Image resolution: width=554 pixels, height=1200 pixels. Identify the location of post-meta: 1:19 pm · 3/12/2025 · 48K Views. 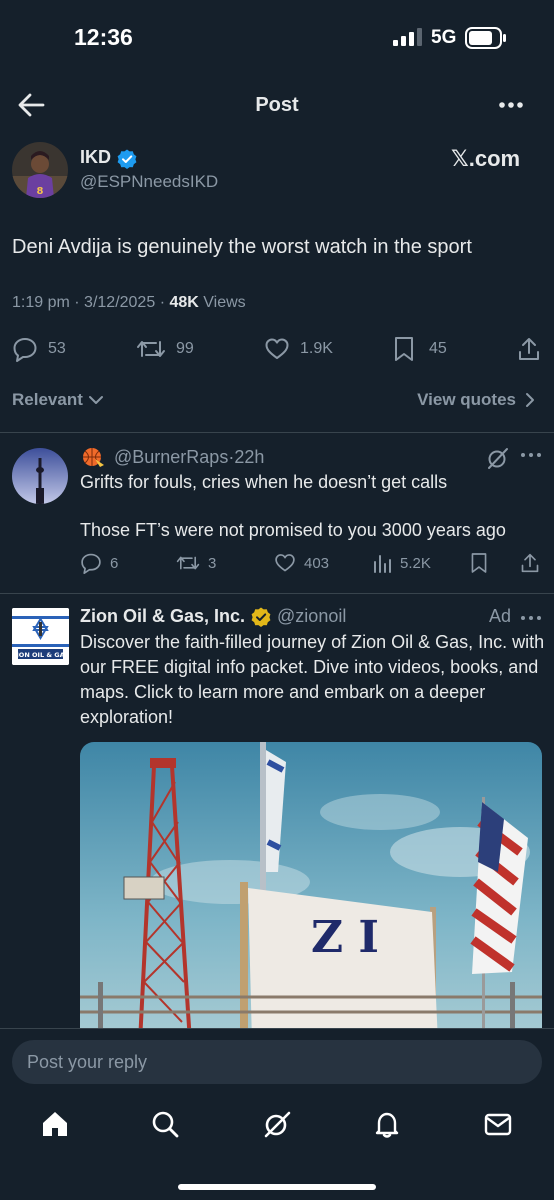
(129, 303).